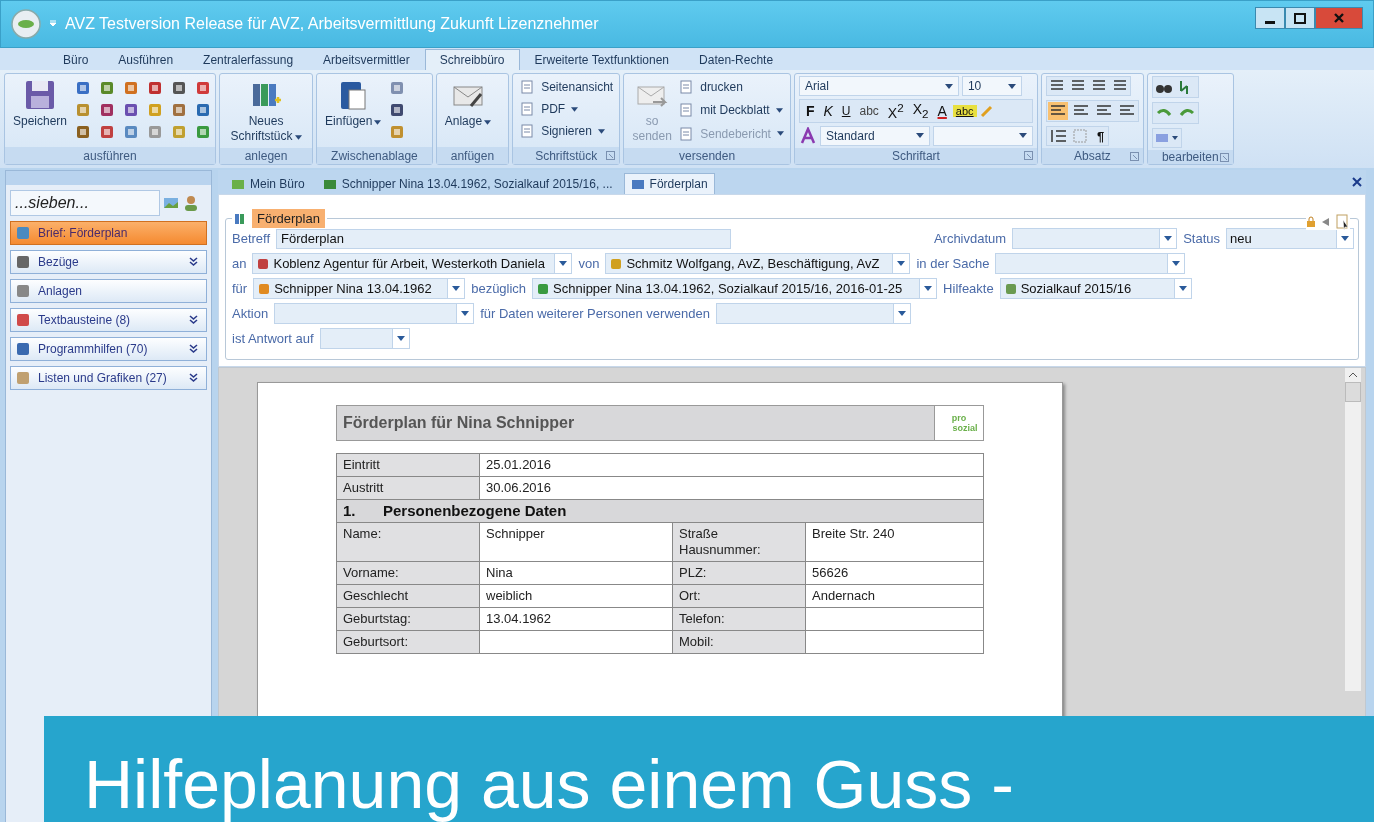 This screenshot has width=1374, height=822. I want to click on close-button, so click(1339, 18).